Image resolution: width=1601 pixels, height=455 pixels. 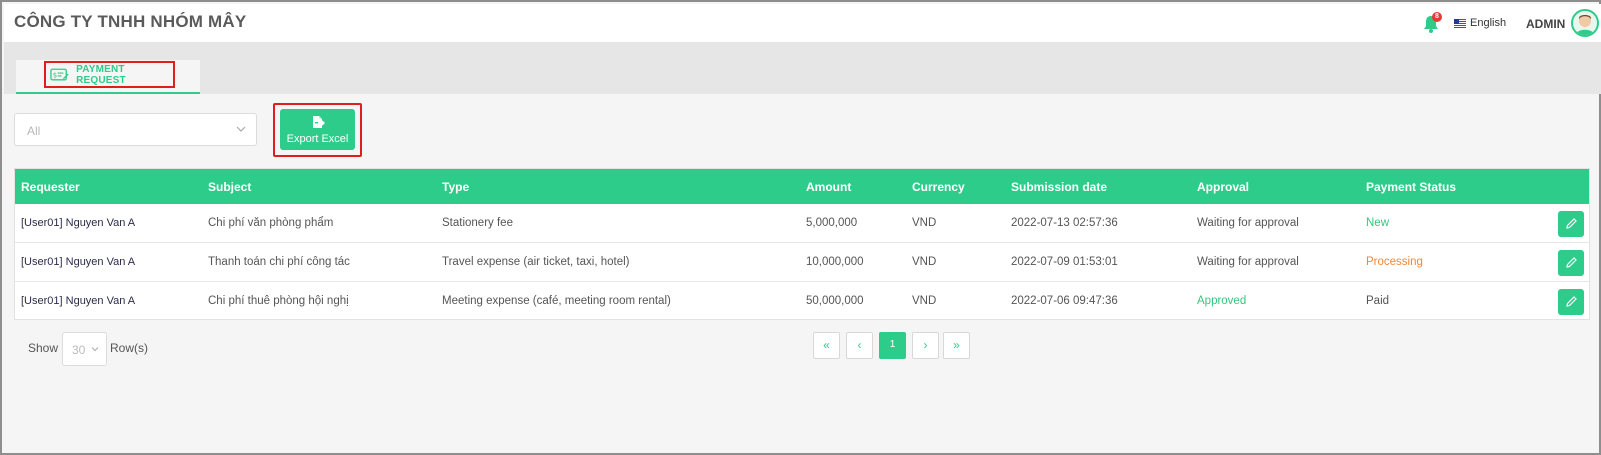 I want to click on avatar, so click(x=1585, y=23).